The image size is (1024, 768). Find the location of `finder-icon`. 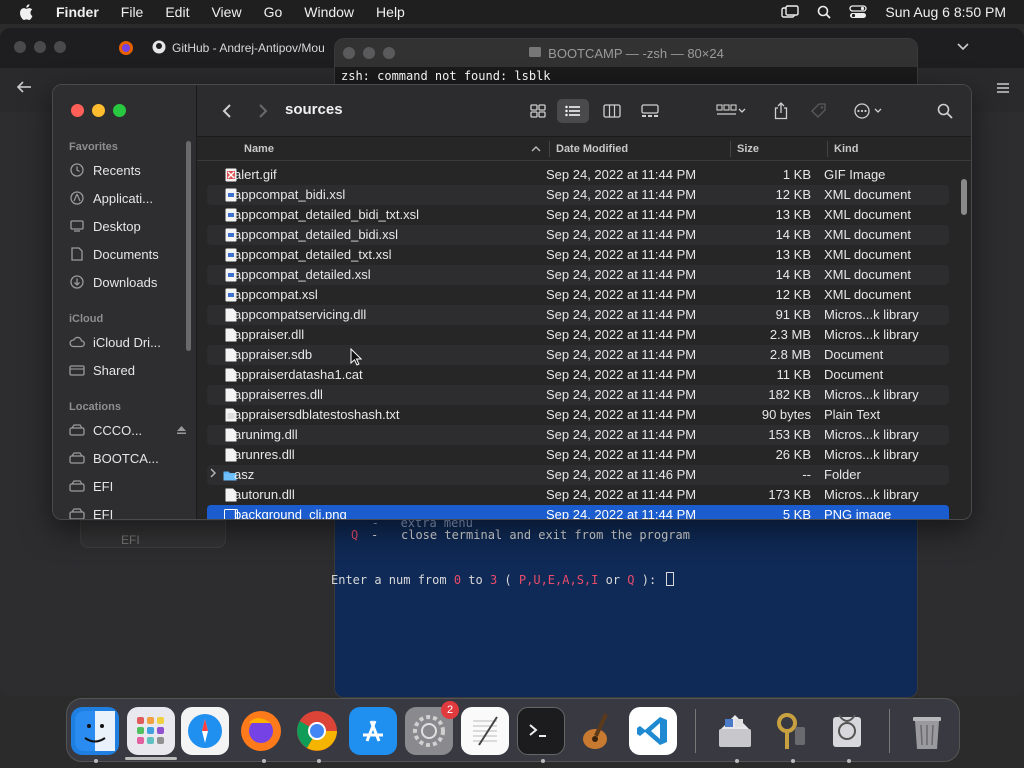

finder-icon is located at coordinates (95, 731).